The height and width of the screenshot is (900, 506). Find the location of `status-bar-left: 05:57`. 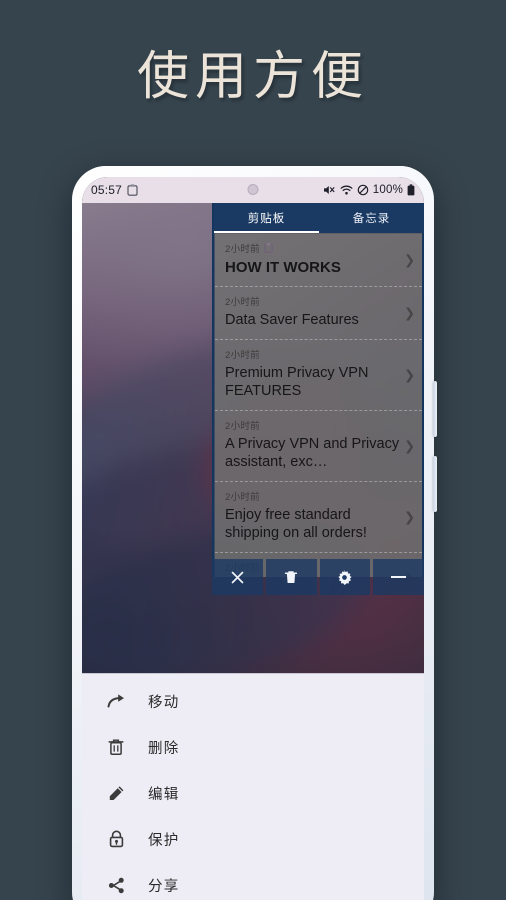

status-bar-left: 05:57 is located at coordinates (114, 190).